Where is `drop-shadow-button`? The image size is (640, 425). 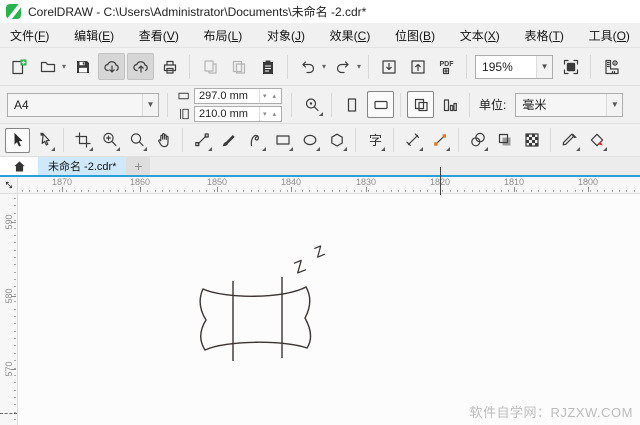
drop-shadow-button is located at coordinates (504, 140).